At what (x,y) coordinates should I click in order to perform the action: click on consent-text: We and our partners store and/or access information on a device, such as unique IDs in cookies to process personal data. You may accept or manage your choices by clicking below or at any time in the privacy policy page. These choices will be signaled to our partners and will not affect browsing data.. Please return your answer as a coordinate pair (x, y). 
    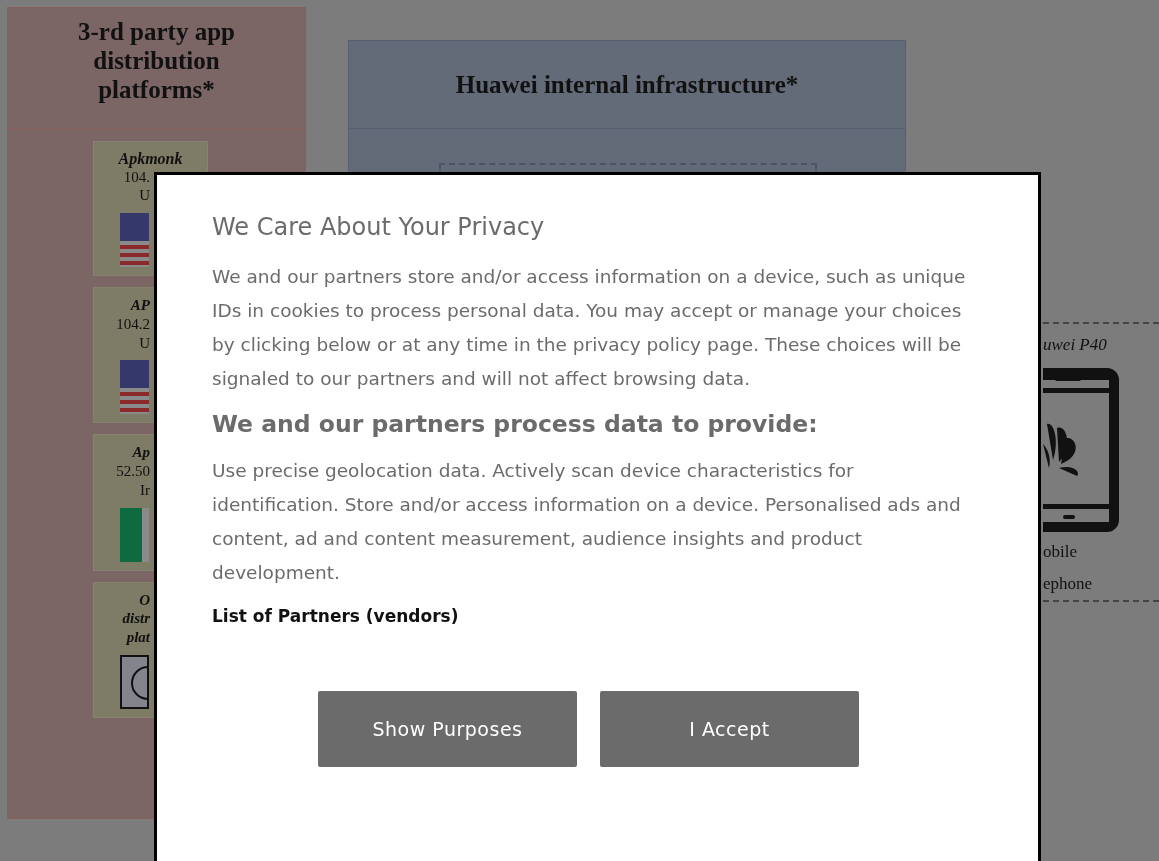
    Looking at the image, I should click on (589, 327).